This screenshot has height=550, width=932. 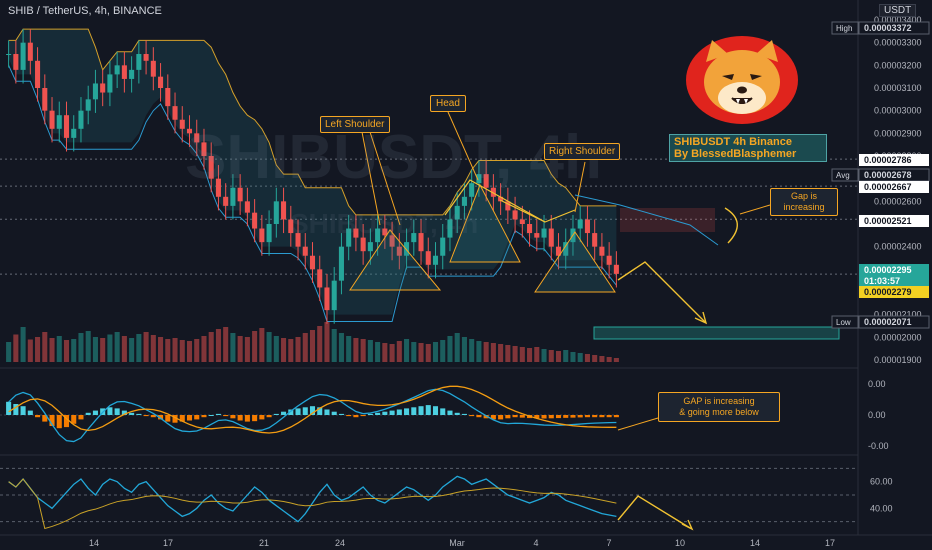 I want to click on rsi-line, so click(x=312, y=499).